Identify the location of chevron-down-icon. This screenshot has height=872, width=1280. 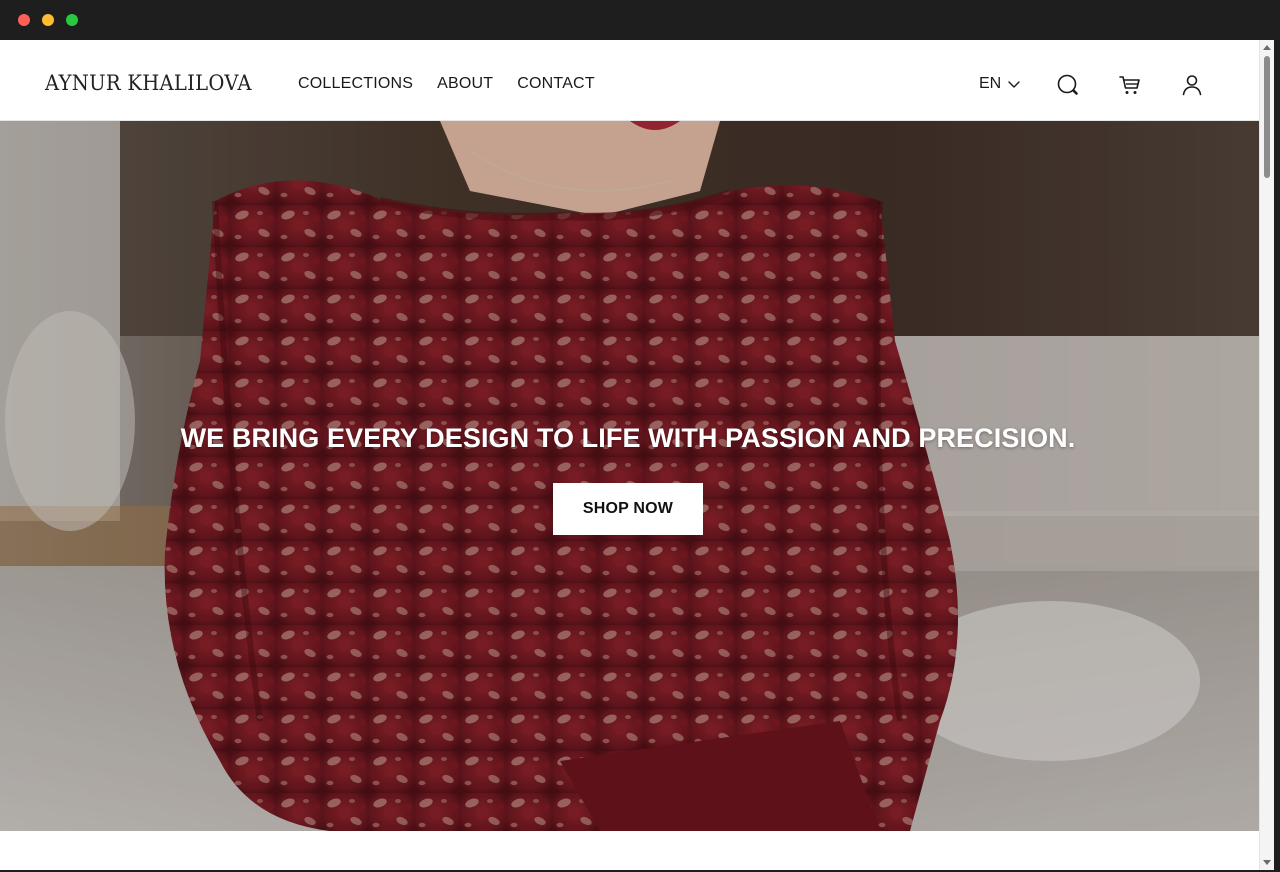
(1014, 84).